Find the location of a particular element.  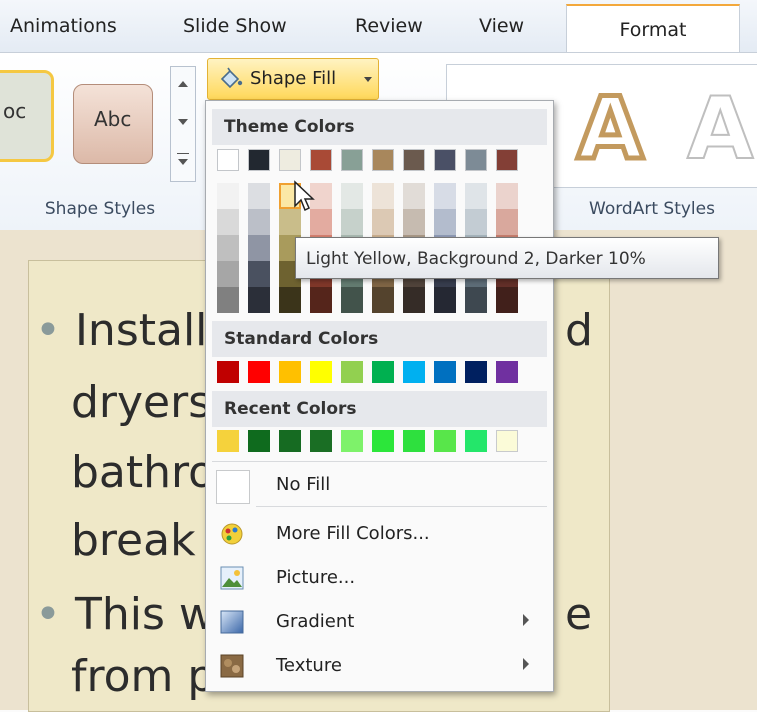

wordart-sample-gold: A is located at coordinates (611, 129).